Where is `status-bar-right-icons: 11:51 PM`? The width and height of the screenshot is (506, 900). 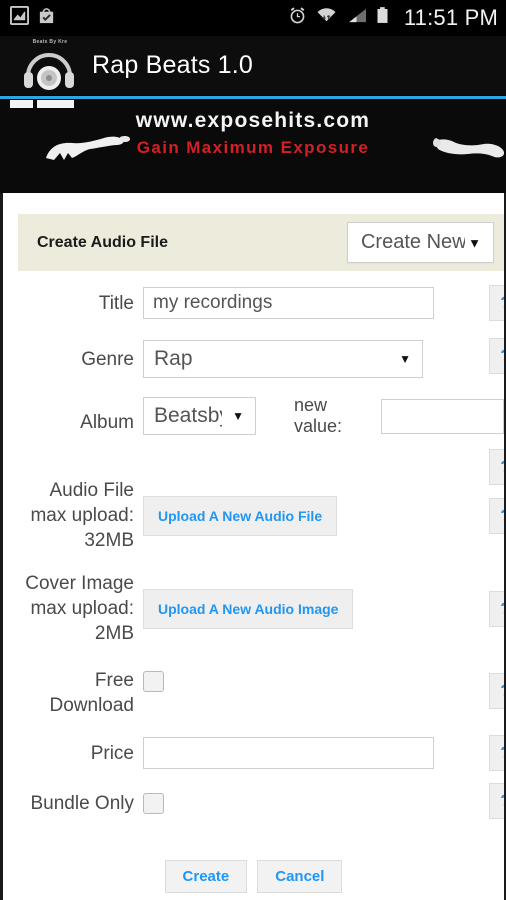 status-bar-right-icons: 11:51 PM is located at coordinates (393, 18).